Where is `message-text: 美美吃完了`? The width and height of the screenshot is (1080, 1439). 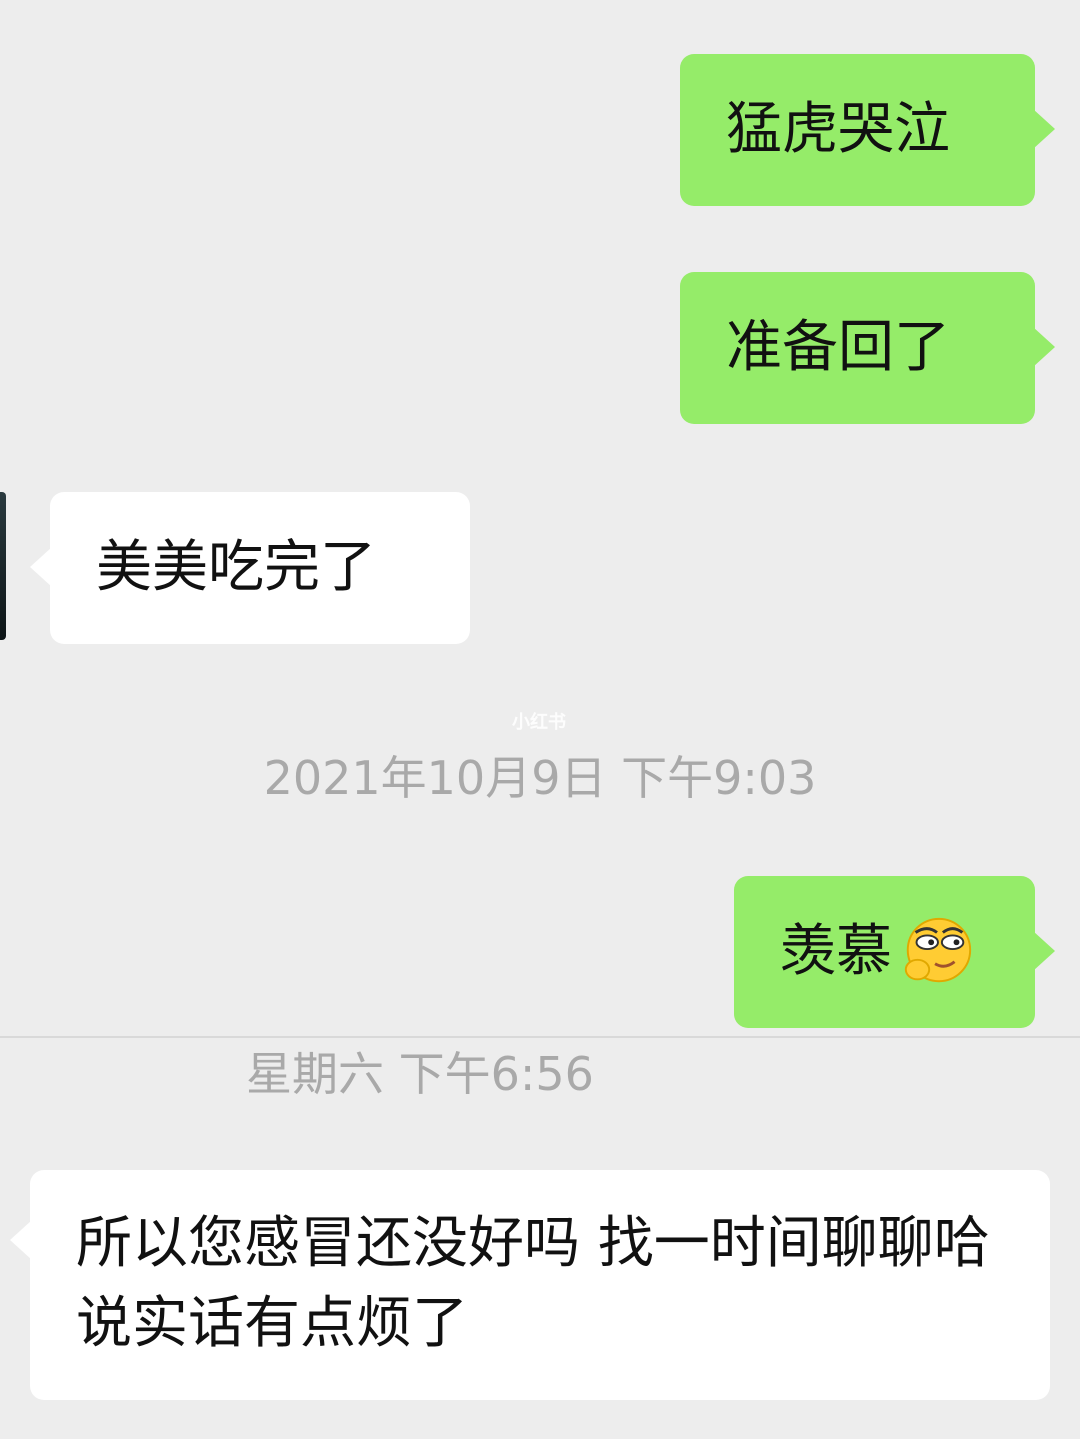
message-text: 美美吃完了 is located at coordinates (236, 567).